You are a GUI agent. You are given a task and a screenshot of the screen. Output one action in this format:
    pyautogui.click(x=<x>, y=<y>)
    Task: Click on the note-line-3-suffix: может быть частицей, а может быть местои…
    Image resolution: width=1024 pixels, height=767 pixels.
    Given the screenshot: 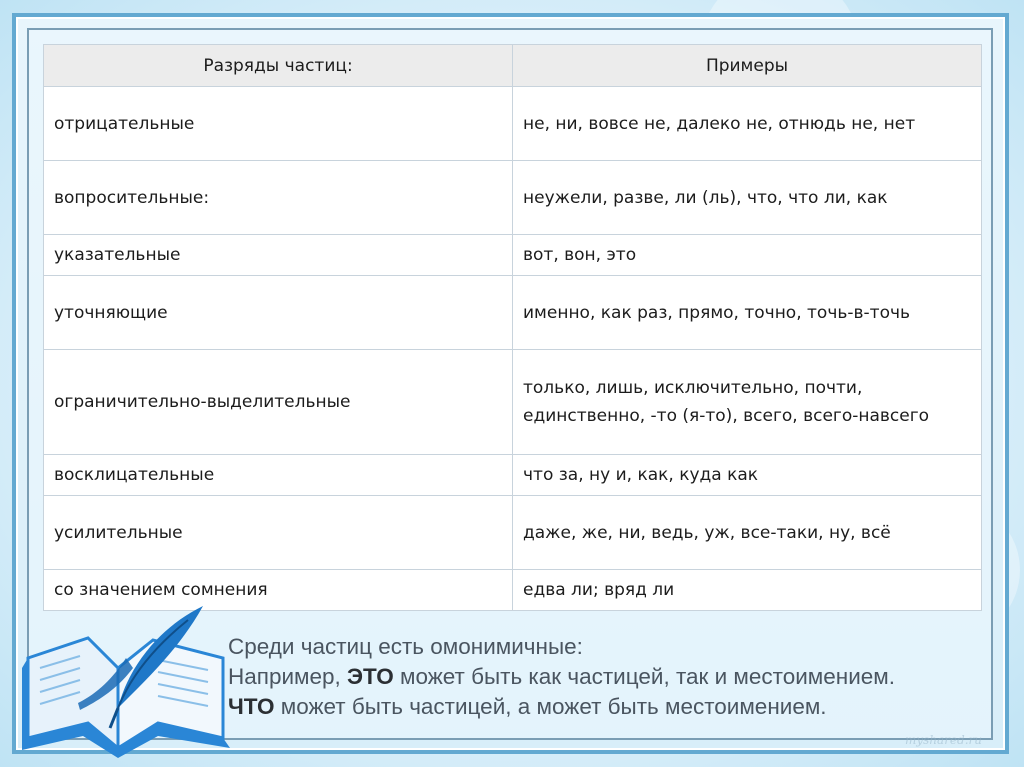 What is the action you would take?
    pyautogui.click(x=550, y=706)
    